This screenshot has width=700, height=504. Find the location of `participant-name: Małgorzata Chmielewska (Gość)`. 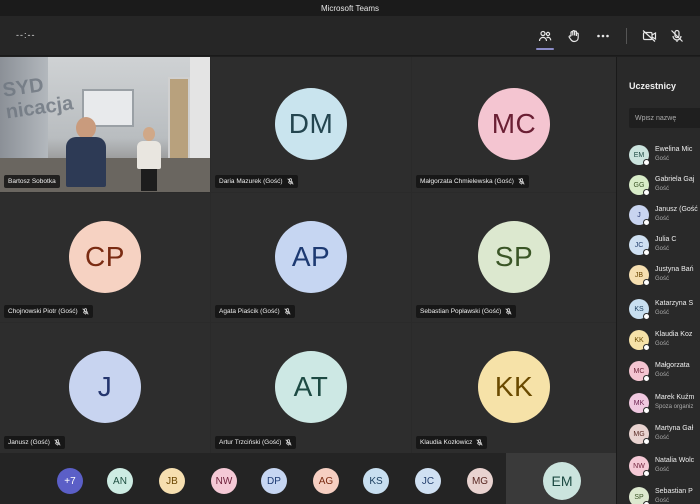

participant-name: Małgorzata Chmielewska (Gość) is located at coordinates (467, 181).